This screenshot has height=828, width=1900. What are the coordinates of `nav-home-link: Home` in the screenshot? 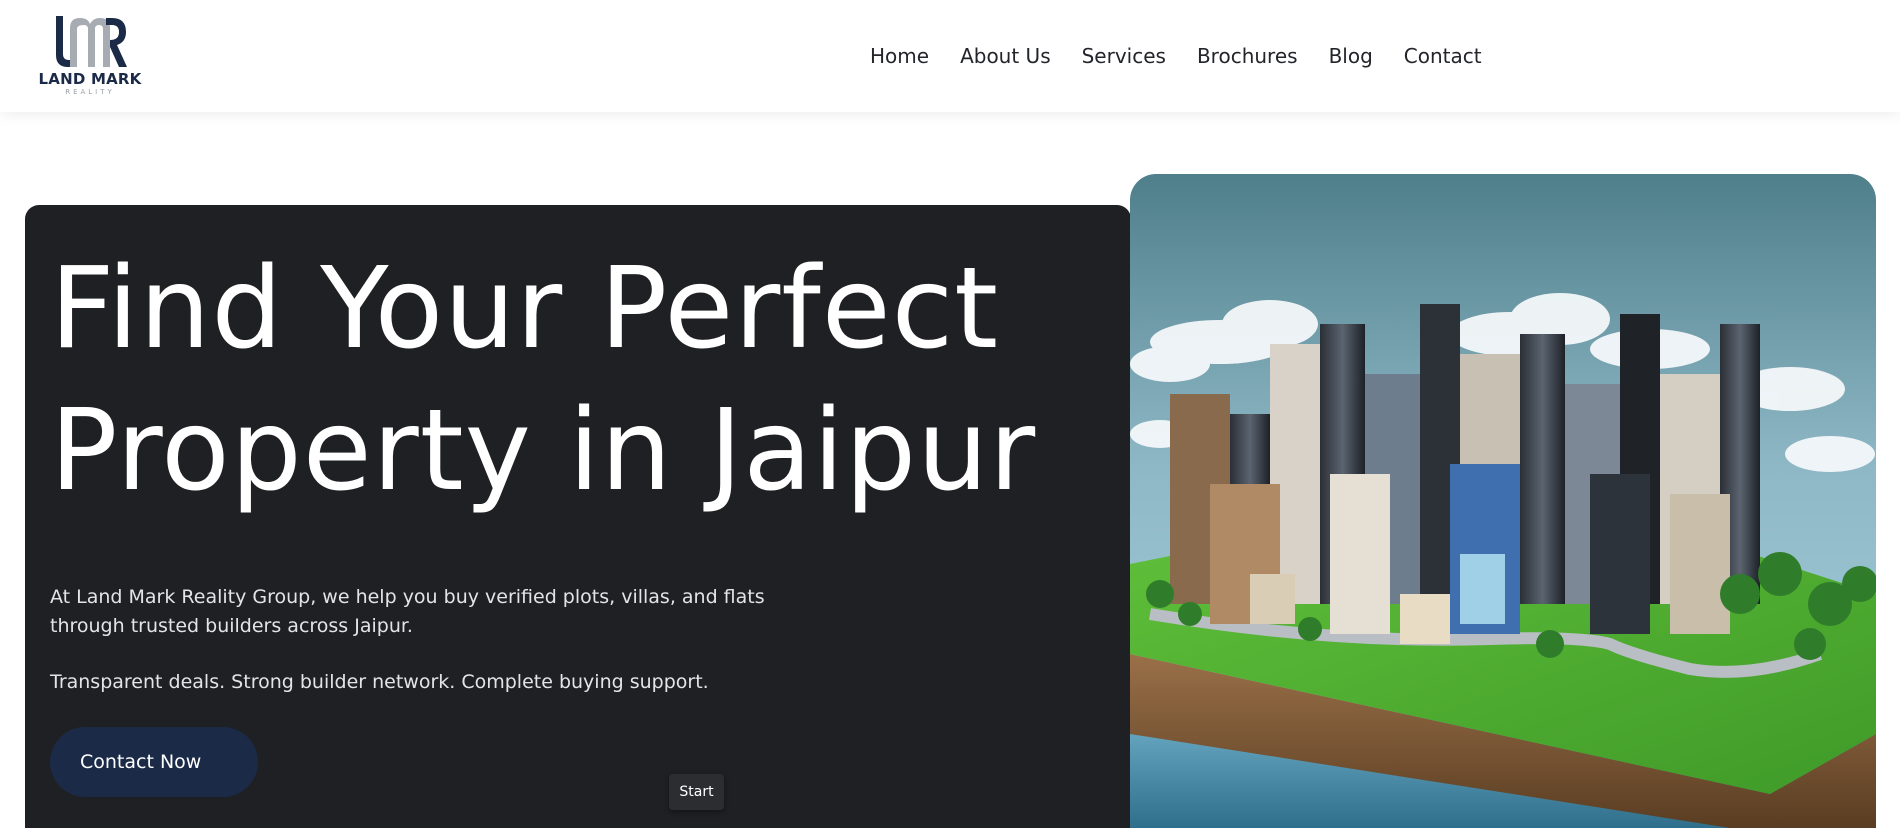 It's located at (899, 56).